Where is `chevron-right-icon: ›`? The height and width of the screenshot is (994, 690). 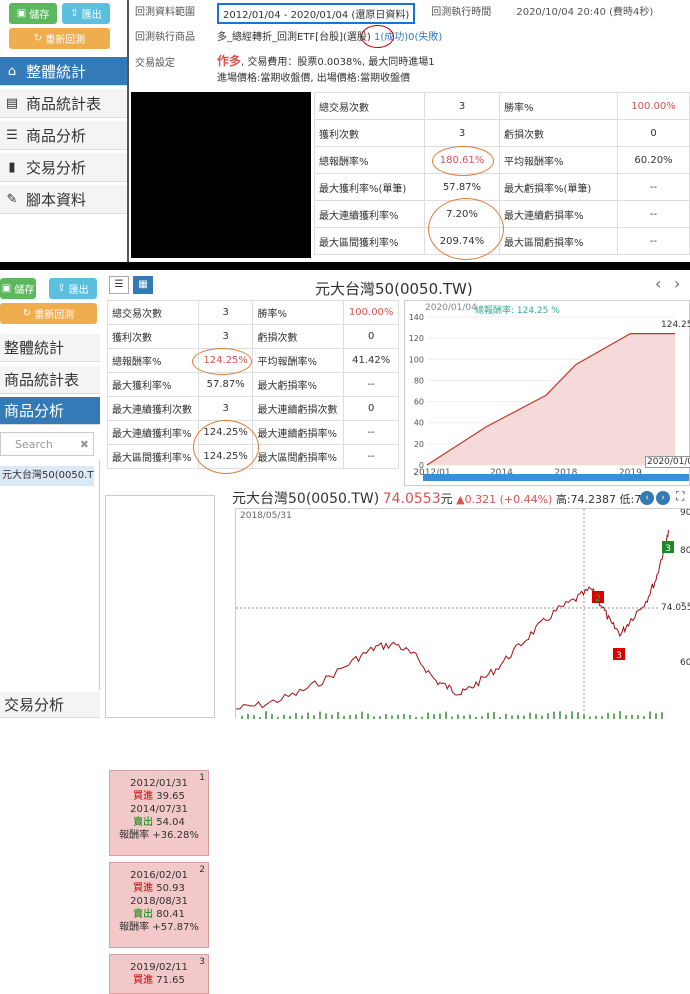 chevron-right-icon: › is located at coordinates (677, 283).